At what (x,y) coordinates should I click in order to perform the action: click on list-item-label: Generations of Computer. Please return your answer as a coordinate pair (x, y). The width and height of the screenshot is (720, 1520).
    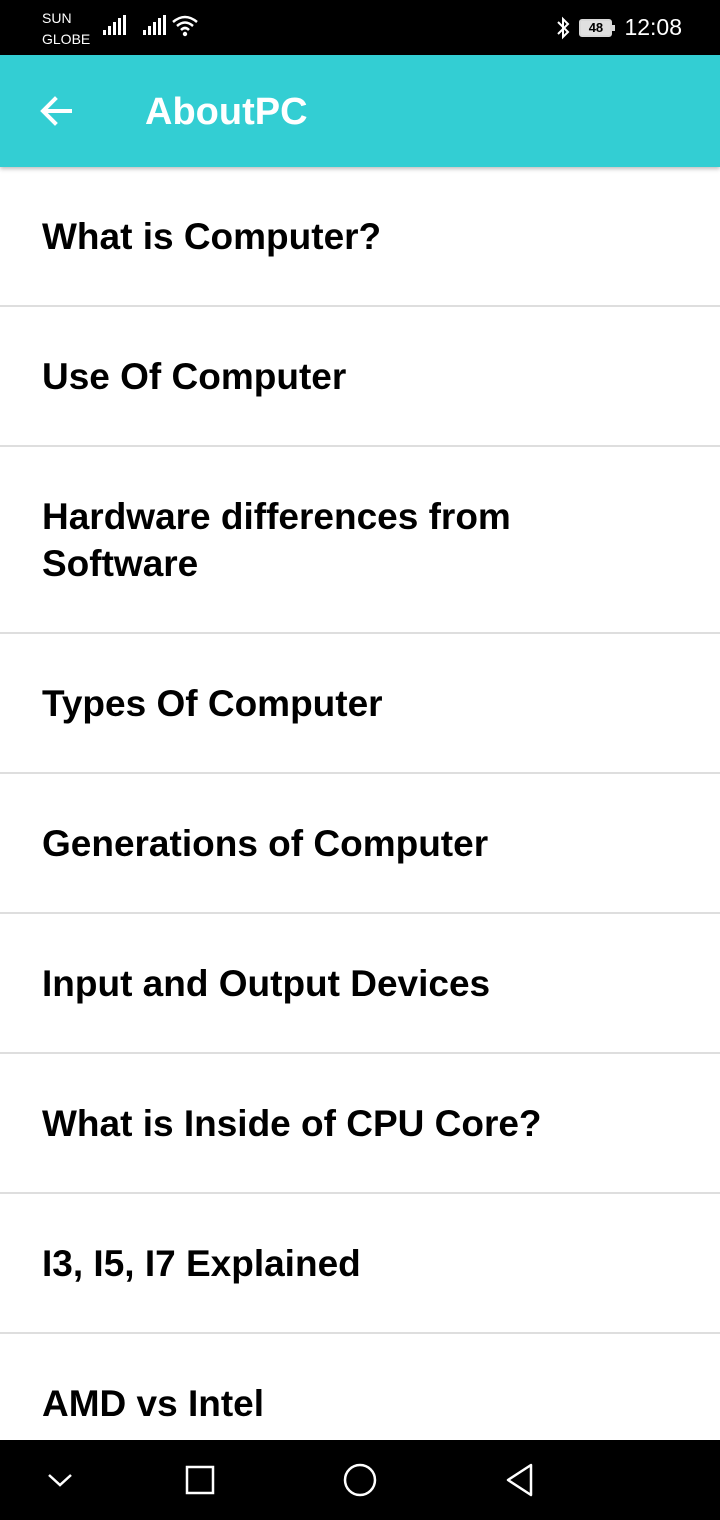
    Looking at the image, I should click on (265, 843).